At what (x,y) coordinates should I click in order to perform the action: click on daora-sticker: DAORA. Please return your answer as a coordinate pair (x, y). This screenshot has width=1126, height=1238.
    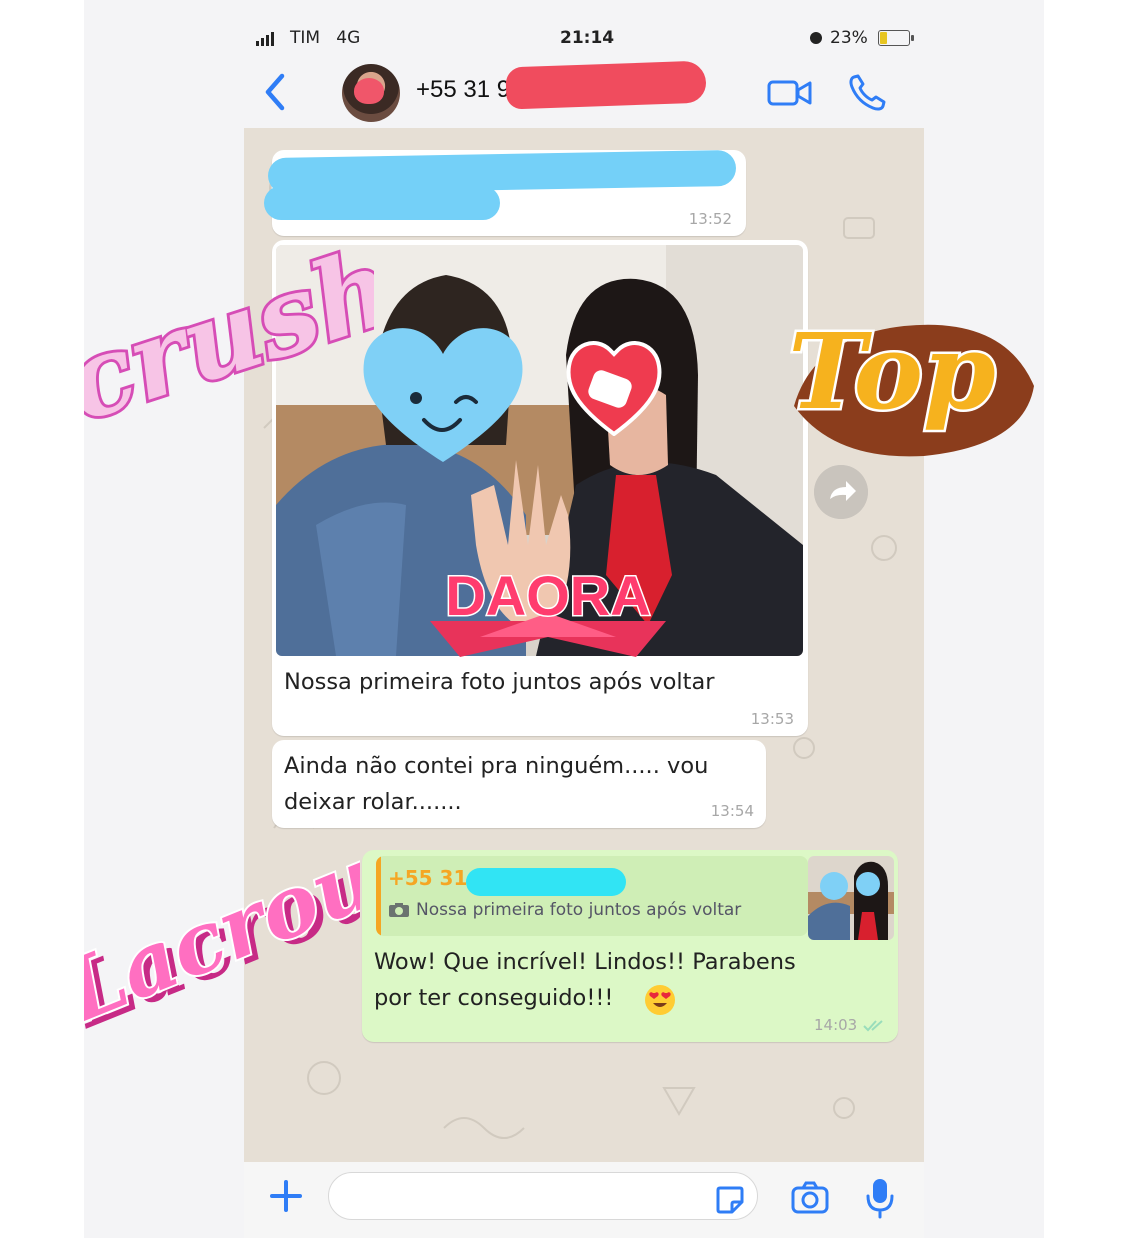
    Looking at the image, I should click on (548, 610).